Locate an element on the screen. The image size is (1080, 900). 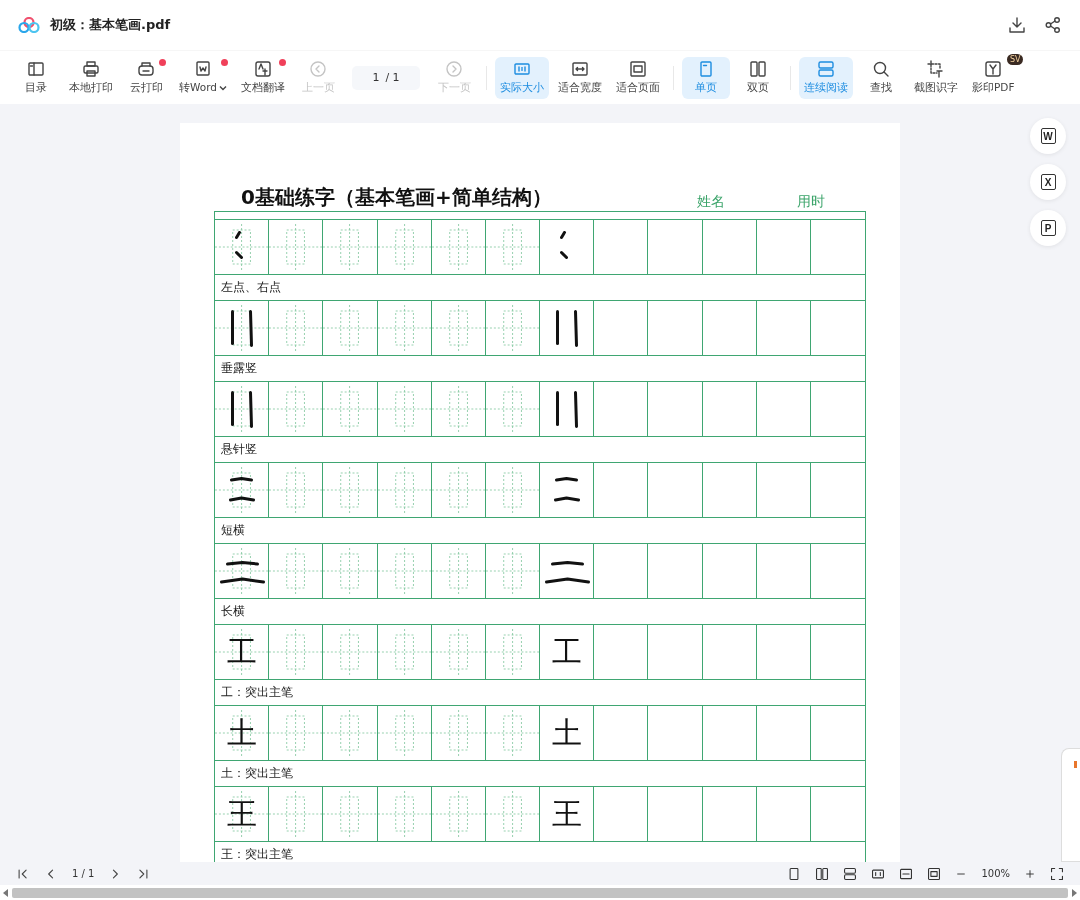
toolbar-button: 转Word is located at coordinates (203, 77).